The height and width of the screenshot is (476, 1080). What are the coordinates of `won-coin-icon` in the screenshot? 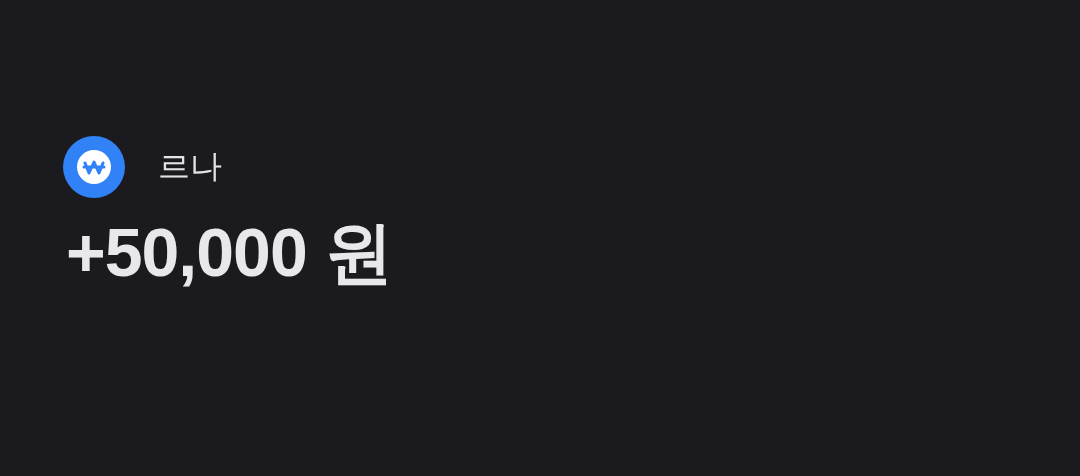 It's located at (94, 167).